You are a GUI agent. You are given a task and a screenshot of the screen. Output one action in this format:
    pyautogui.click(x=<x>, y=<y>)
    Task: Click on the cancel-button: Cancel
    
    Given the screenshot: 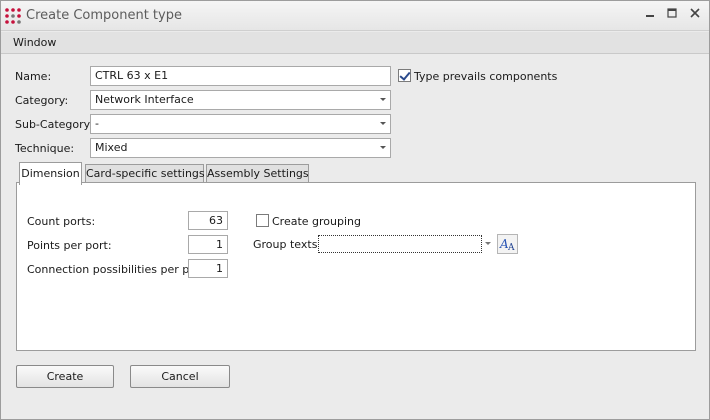 What is the action you would take?
    pyautogui.click(x=180, y=376)
    